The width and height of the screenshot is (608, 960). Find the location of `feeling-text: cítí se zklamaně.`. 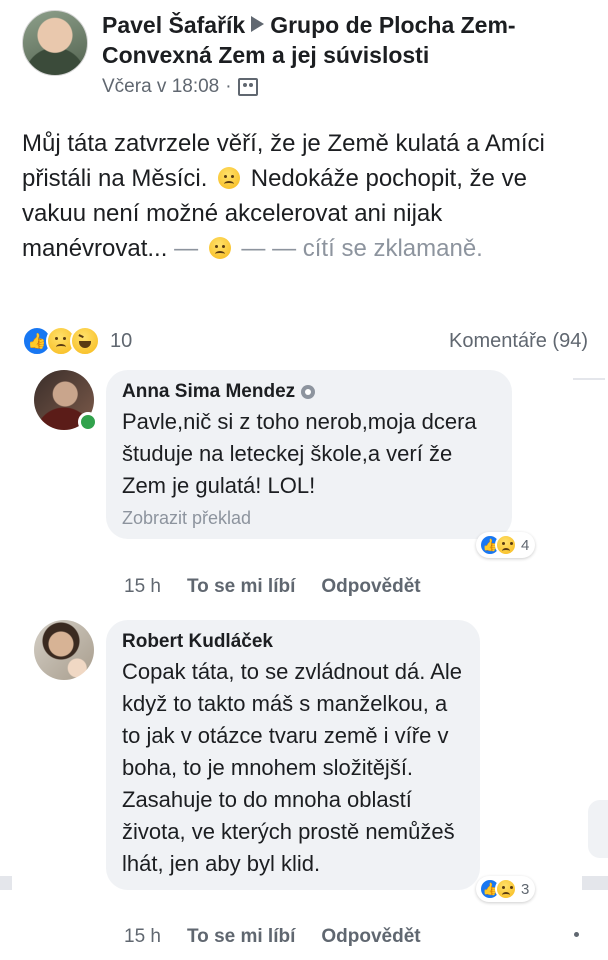

feeling-text: cítí se zklamaně. is located at coordinates (393, 248).